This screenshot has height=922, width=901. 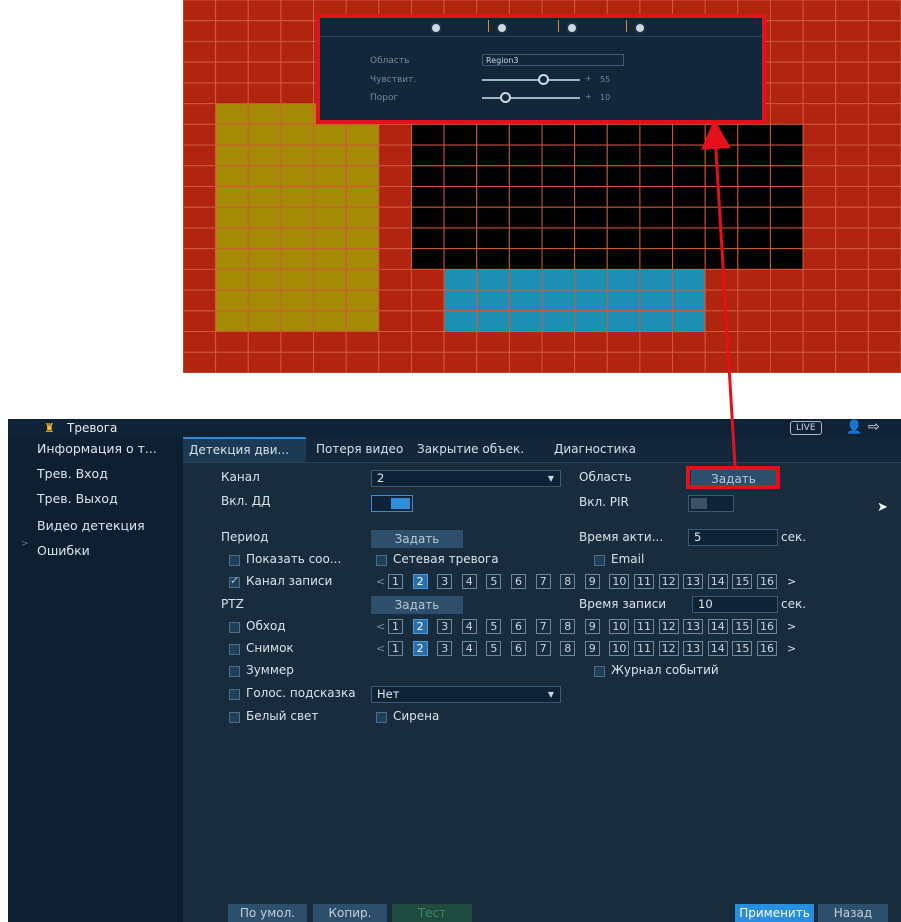 What do you see at coordinates (417, 539) in the screenshot?
I see `period-set-button: Задать` at bounding box center [417, 539].